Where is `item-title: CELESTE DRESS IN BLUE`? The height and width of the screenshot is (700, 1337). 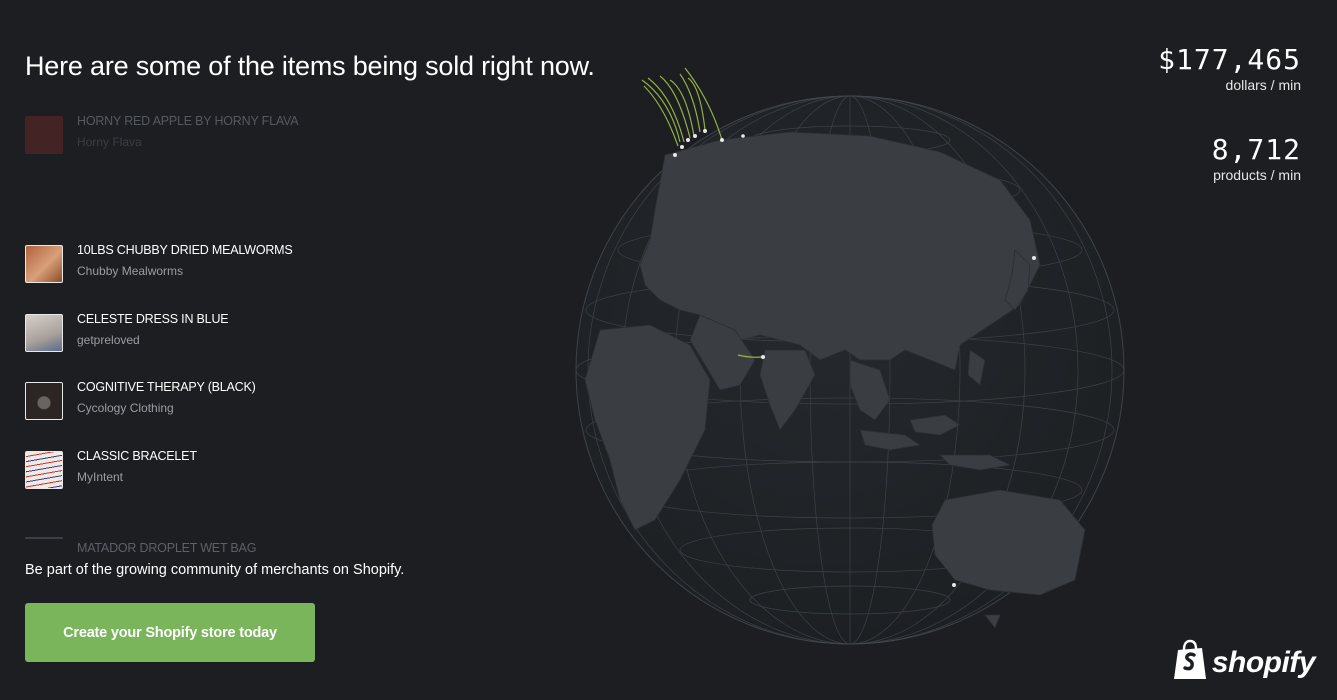 item-title: CELESTE DRESS IN BLUE is located at coordinates (153, 319).